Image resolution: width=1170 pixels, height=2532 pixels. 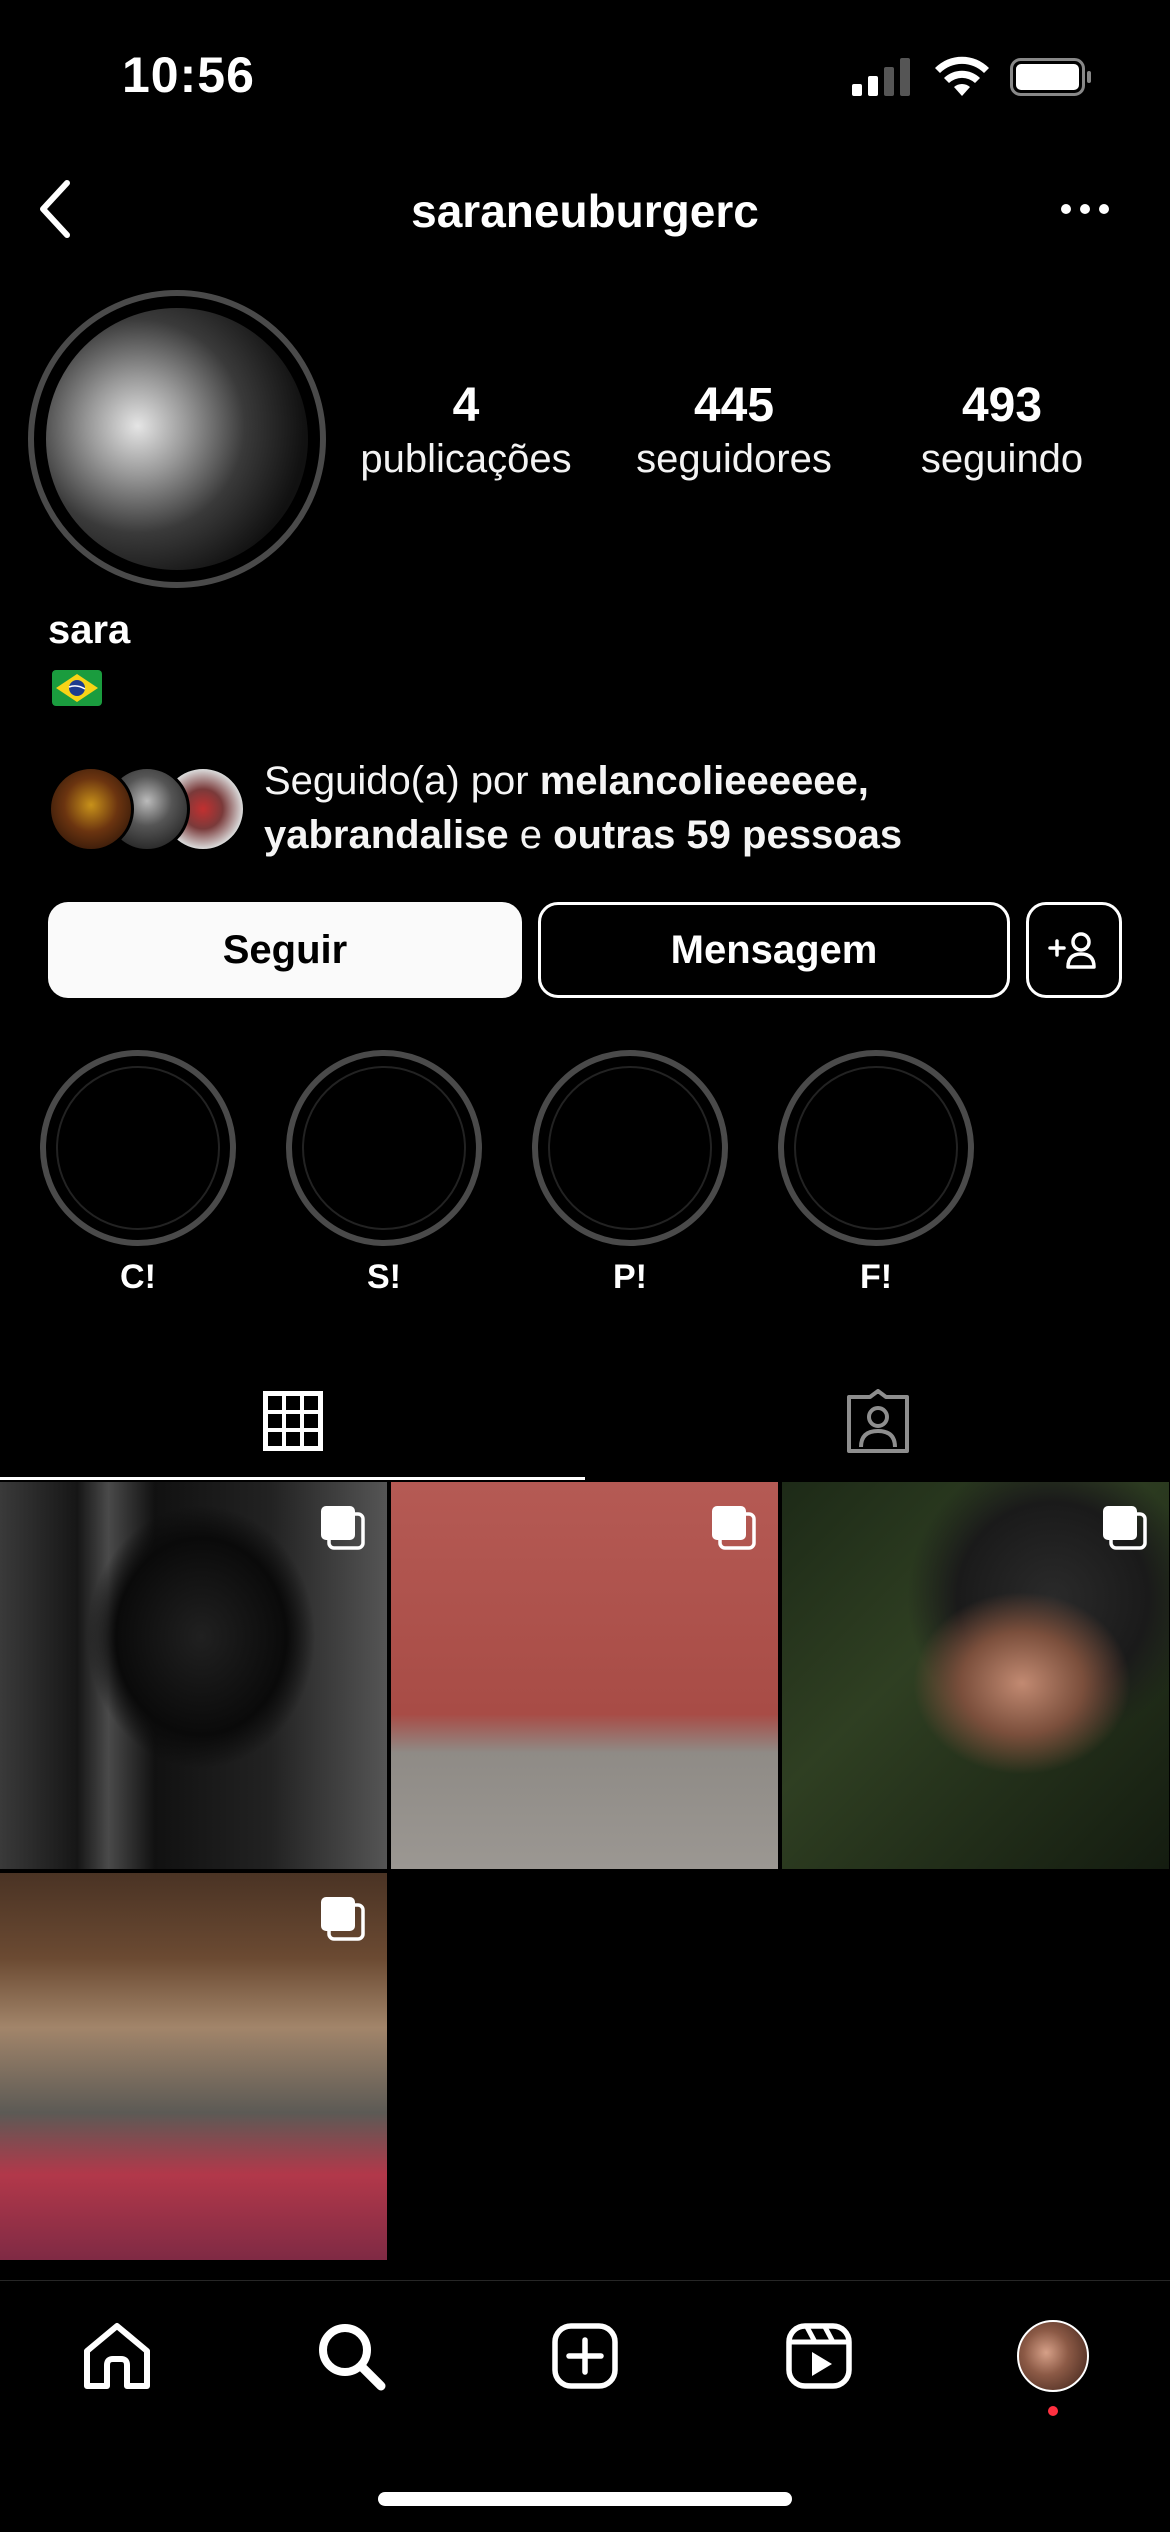 I want to click on profile-avatar-icon, so click(x=1053, y=2356).